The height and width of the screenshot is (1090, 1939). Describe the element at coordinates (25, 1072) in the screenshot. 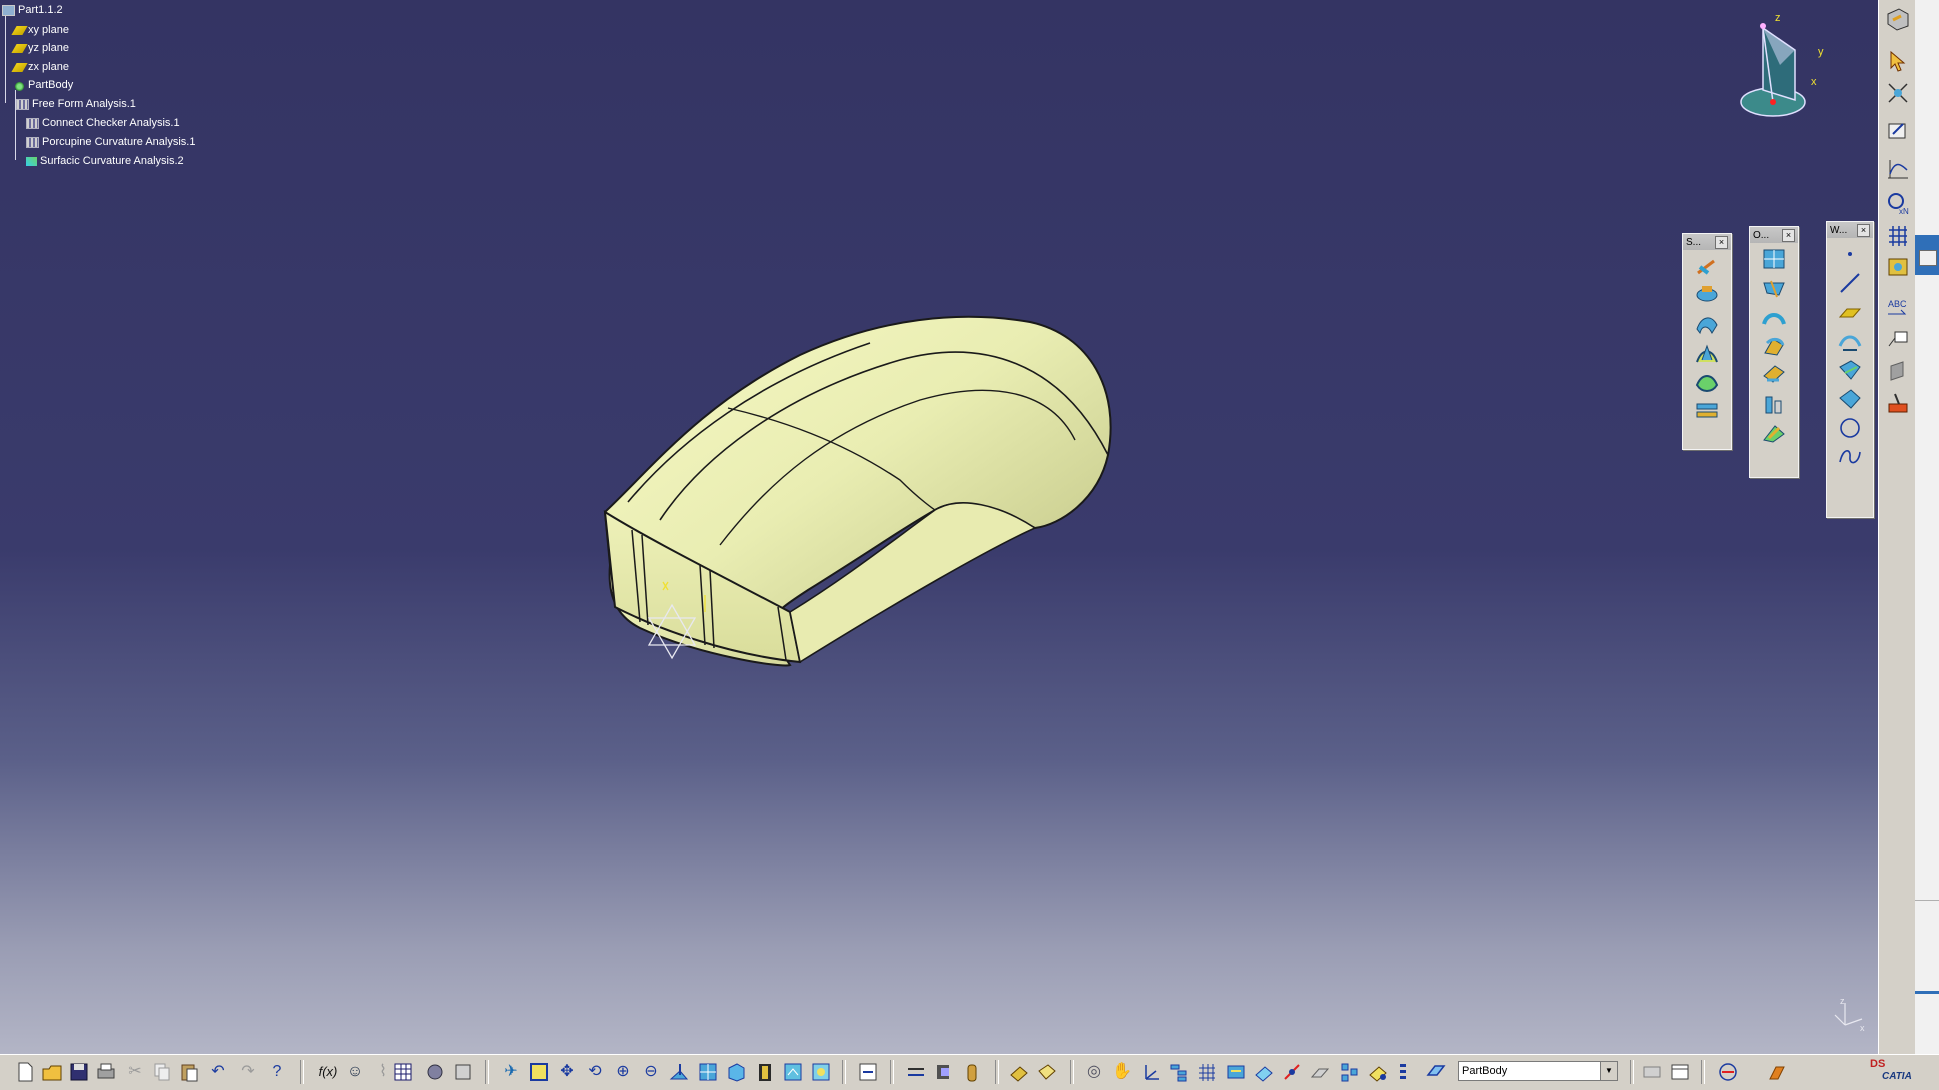

I see `new-file-icon` at that location.